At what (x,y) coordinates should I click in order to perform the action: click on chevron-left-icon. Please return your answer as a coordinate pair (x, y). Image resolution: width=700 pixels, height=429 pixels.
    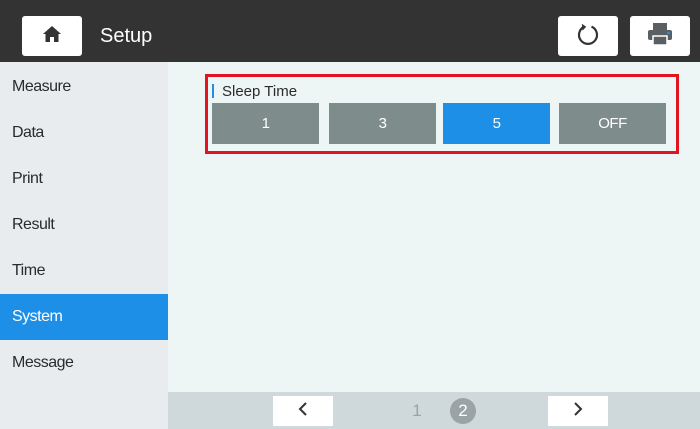
    Looking at the image, I should click on (303, 411).